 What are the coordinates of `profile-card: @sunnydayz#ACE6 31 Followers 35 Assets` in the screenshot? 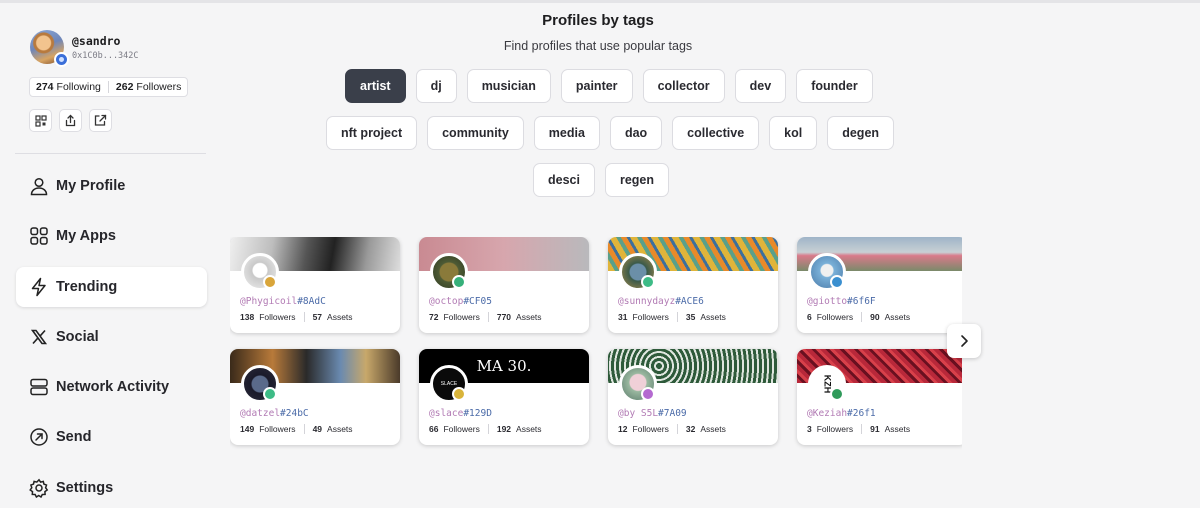 It's located at (693, 285).